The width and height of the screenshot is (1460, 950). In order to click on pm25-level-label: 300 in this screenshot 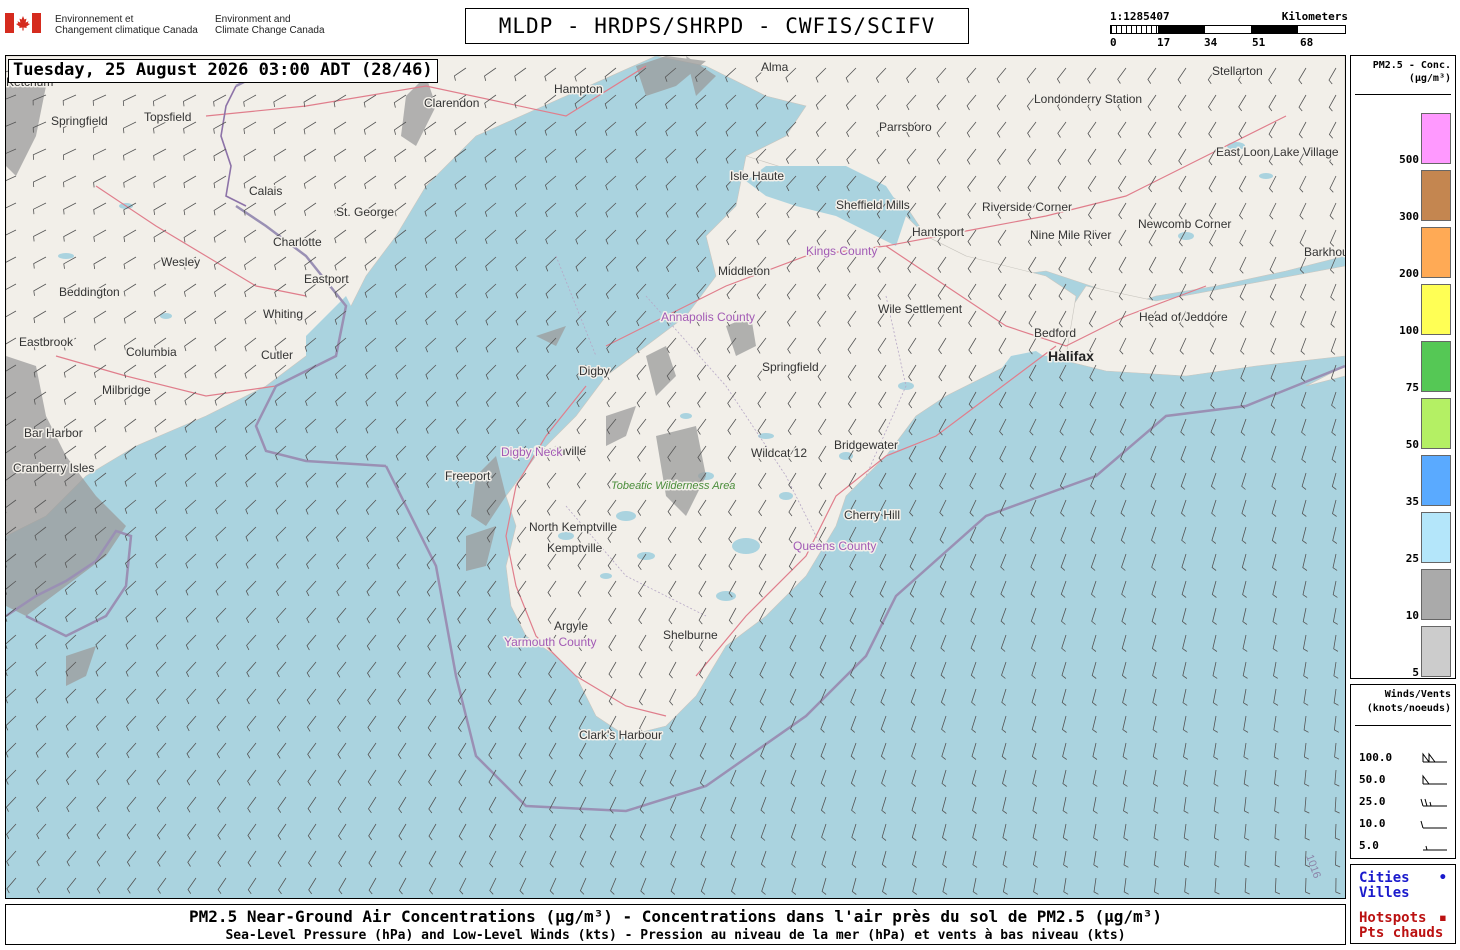, I will do `click(1409, 216)`.